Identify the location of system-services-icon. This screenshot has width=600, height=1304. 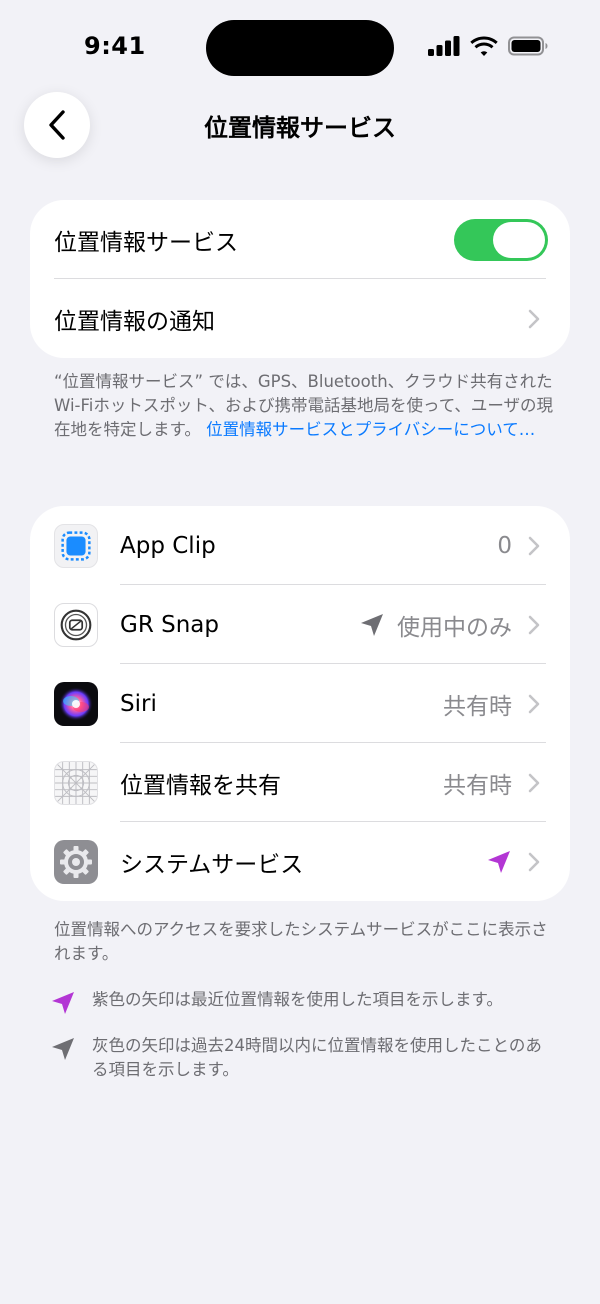
(76, 862).